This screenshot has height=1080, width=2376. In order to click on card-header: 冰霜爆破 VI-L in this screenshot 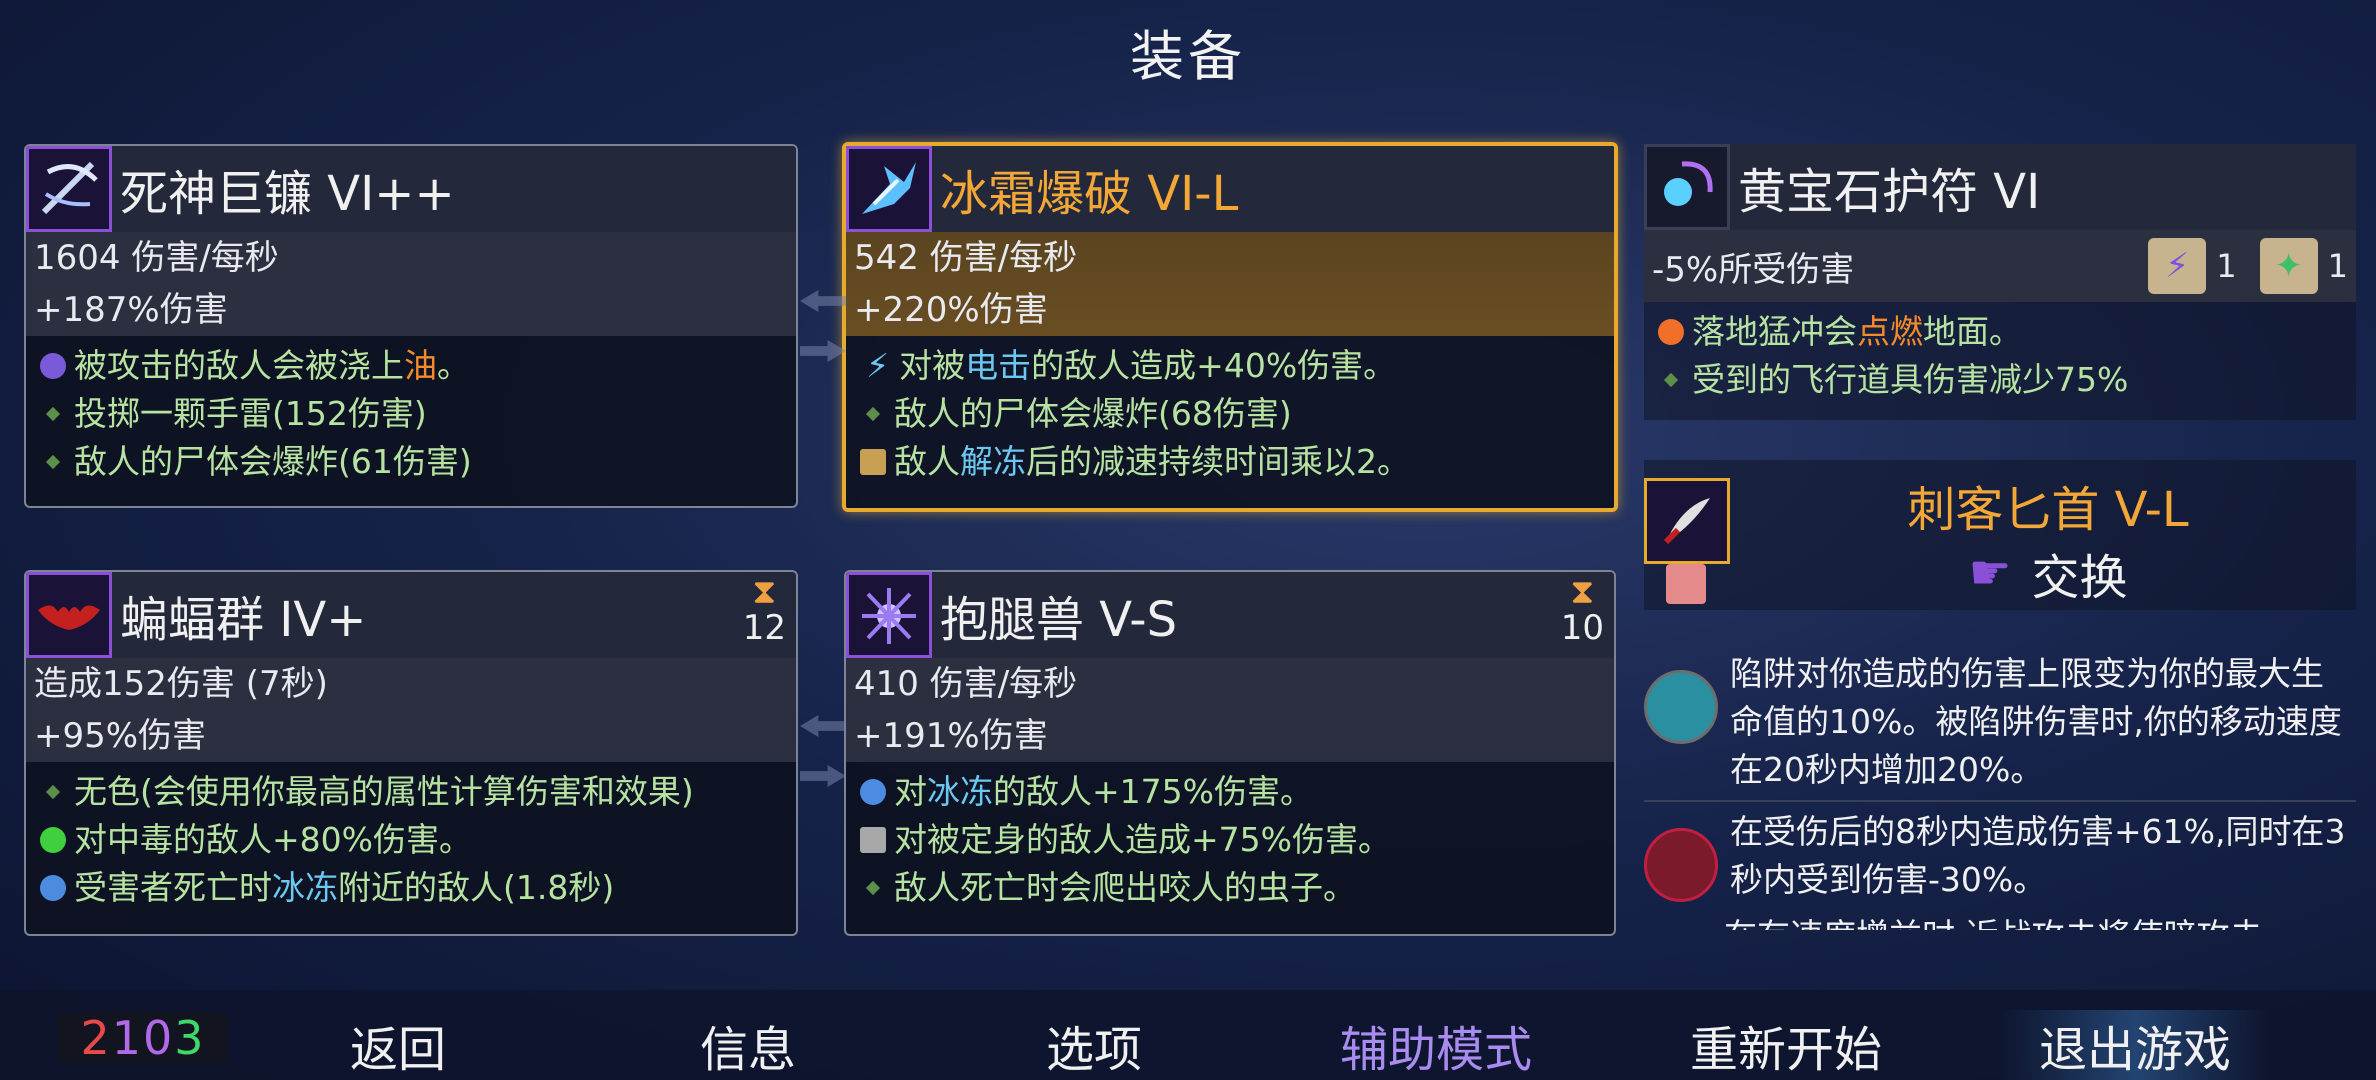, I will do `click(1230, 189)`.